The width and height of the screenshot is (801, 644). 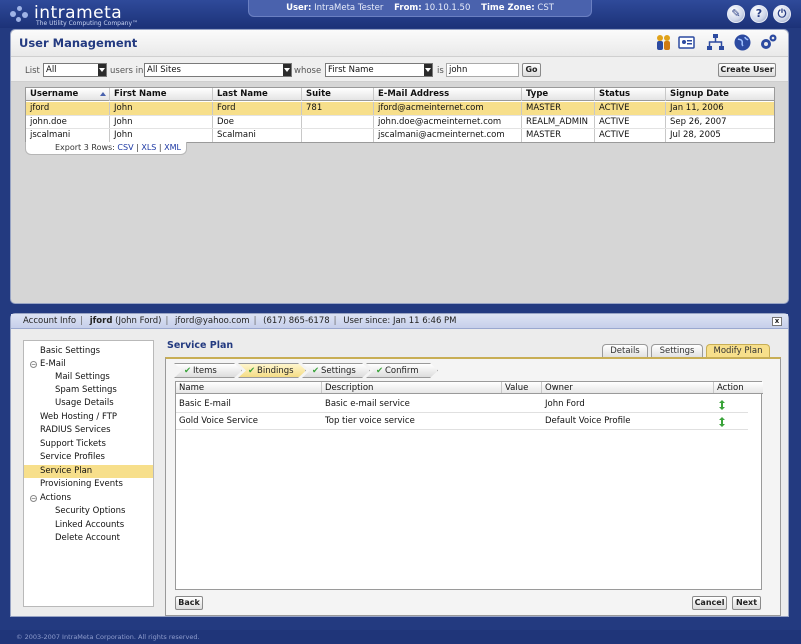 I want to click on nav-item-label: RADIUS Services, so click(x=75, y=430).